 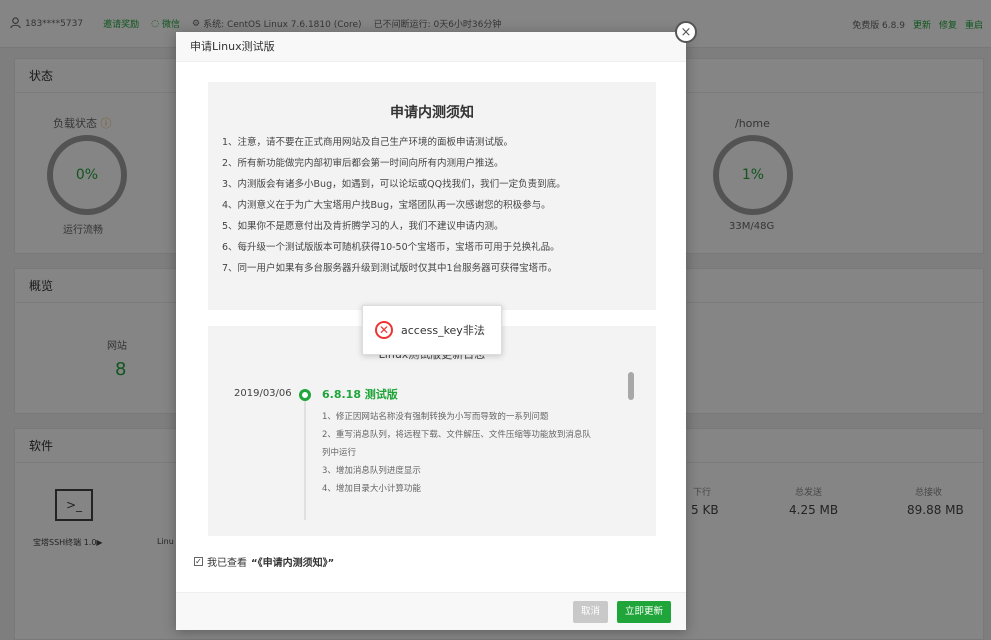 I want to click on timeline-line, so click(x=305, y=455).